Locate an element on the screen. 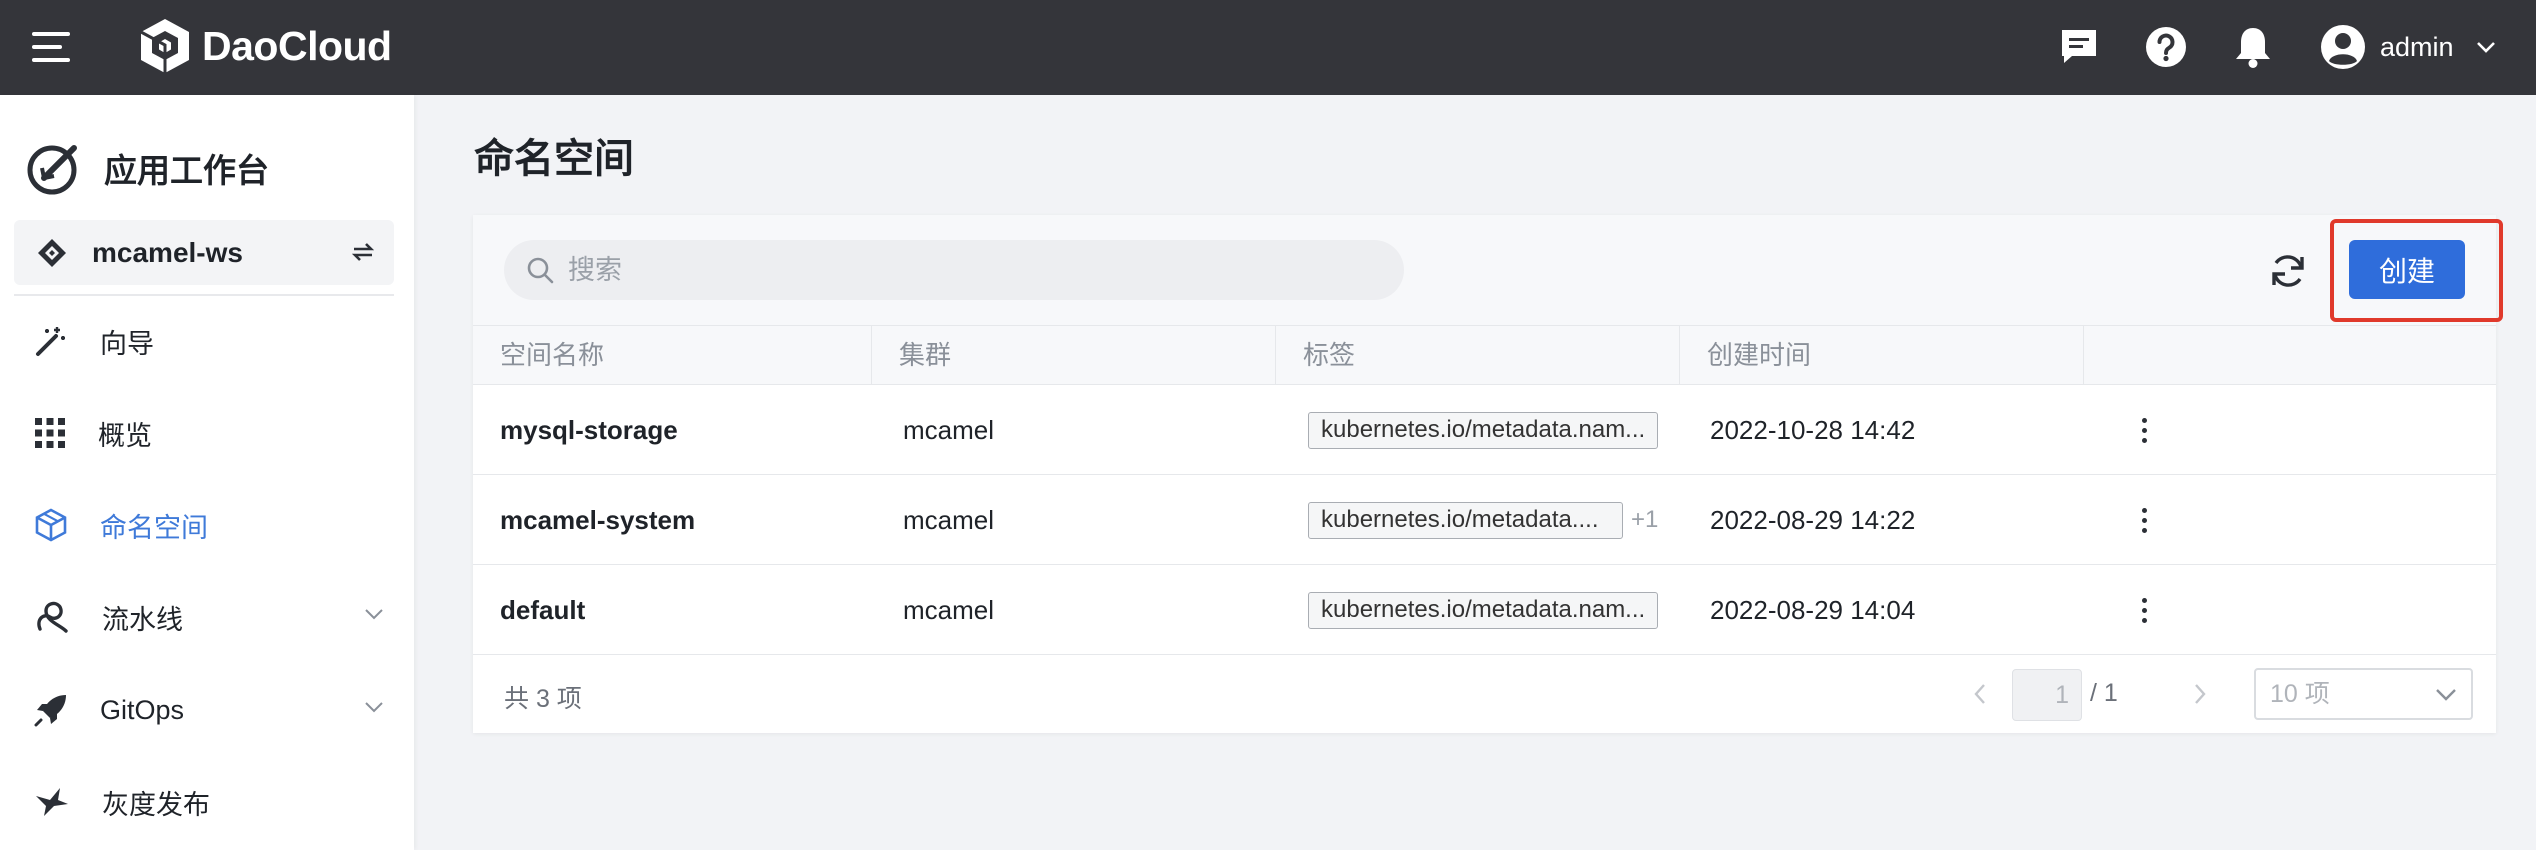 The width and height of the screenshot is (2536, 850). namespace-name-link: mysql-storage is located at coordinates (575, 430).